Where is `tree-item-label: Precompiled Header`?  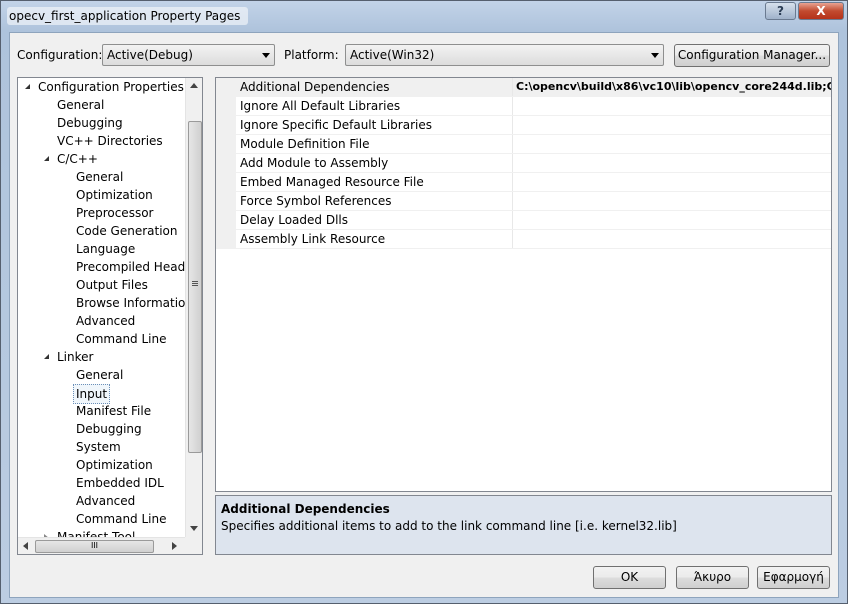
tree-item-label: Precompiled Header is located at coordinates (137, 267).